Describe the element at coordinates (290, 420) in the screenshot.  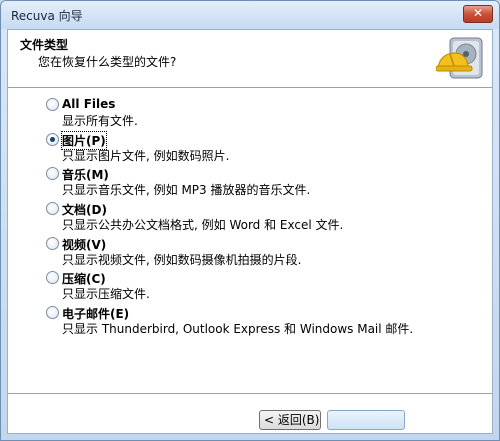
I see `back-button: < 返回(B)` at that location.